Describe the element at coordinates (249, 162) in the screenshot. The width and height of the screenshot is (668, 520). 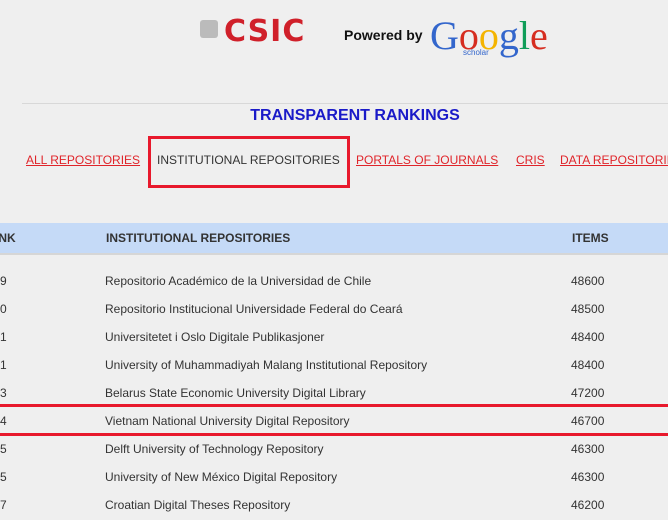
I see `highlight-box` at that location.